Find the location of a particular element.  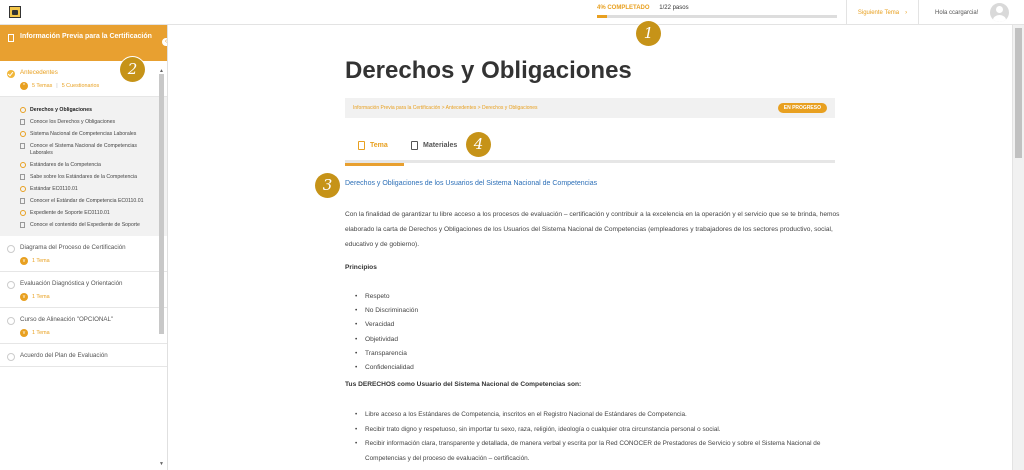

sidebar-lesson-curso-alineacion: Curso de Alineación "OPCIONAL" v 1 Tema is located at coordinates (83, 326).